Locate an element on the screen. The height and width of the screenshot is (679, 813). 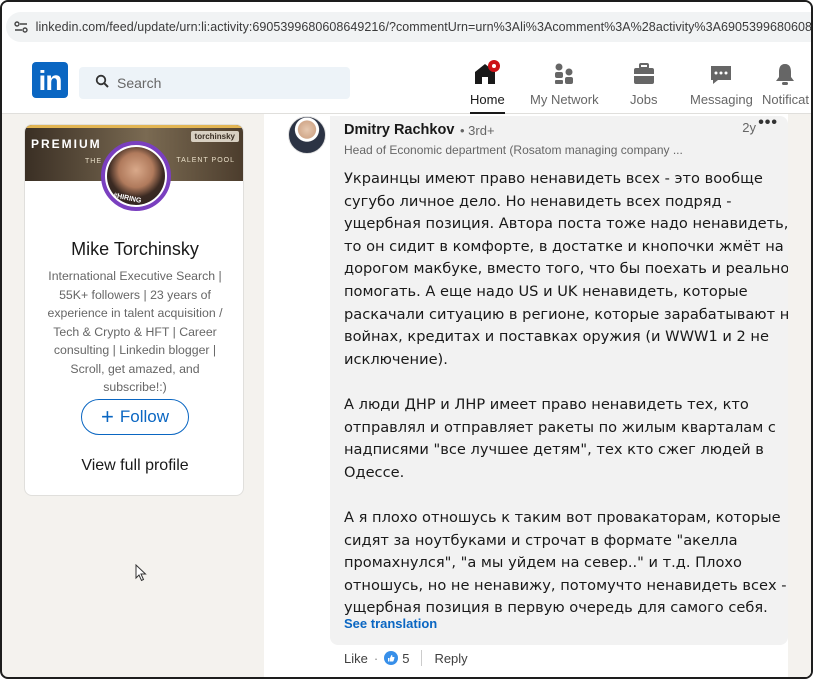
reply-button: Reply is located at coordinates (450, 658).